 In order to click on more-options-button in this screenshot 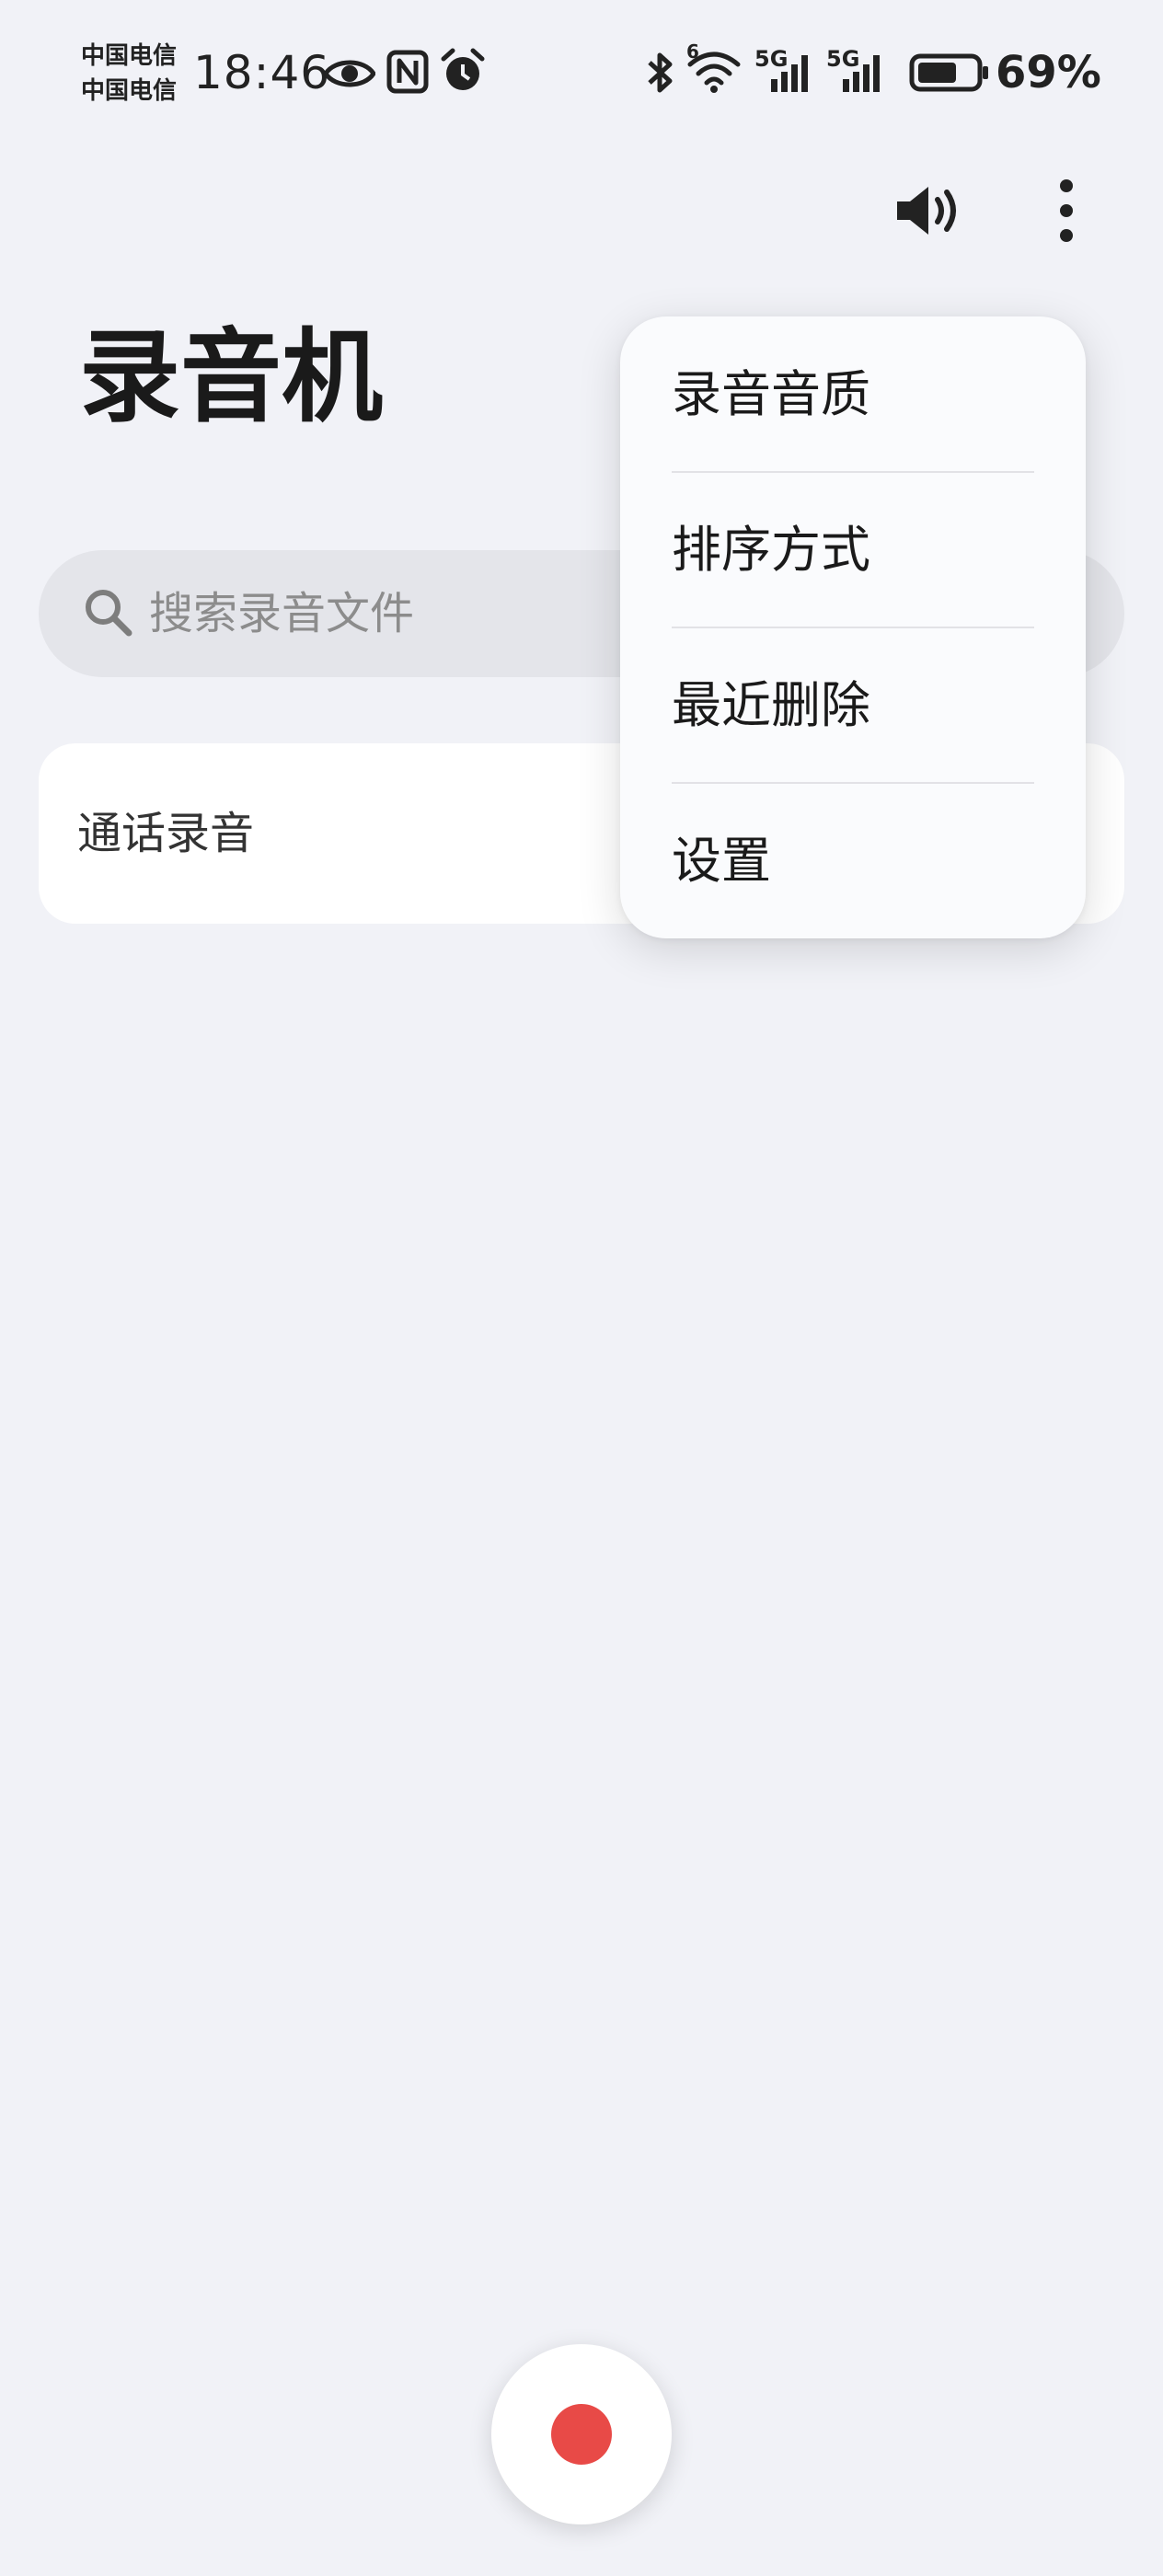, I will do `click(1066, 212)`.